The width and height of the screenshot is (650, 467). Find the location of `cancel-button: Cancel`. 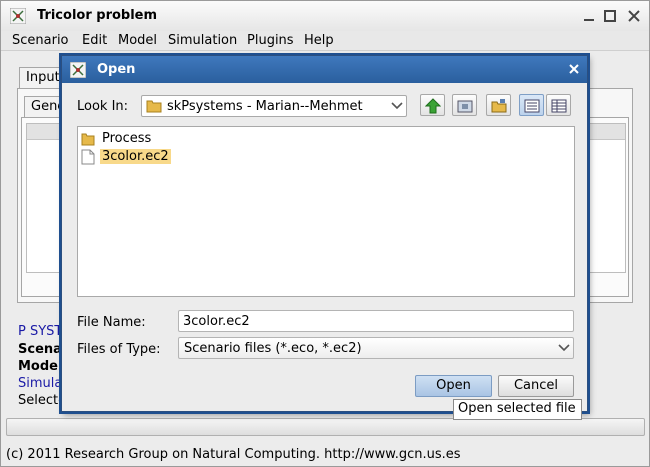

cancel-button: Cancel is located at coordinates (536, 386).